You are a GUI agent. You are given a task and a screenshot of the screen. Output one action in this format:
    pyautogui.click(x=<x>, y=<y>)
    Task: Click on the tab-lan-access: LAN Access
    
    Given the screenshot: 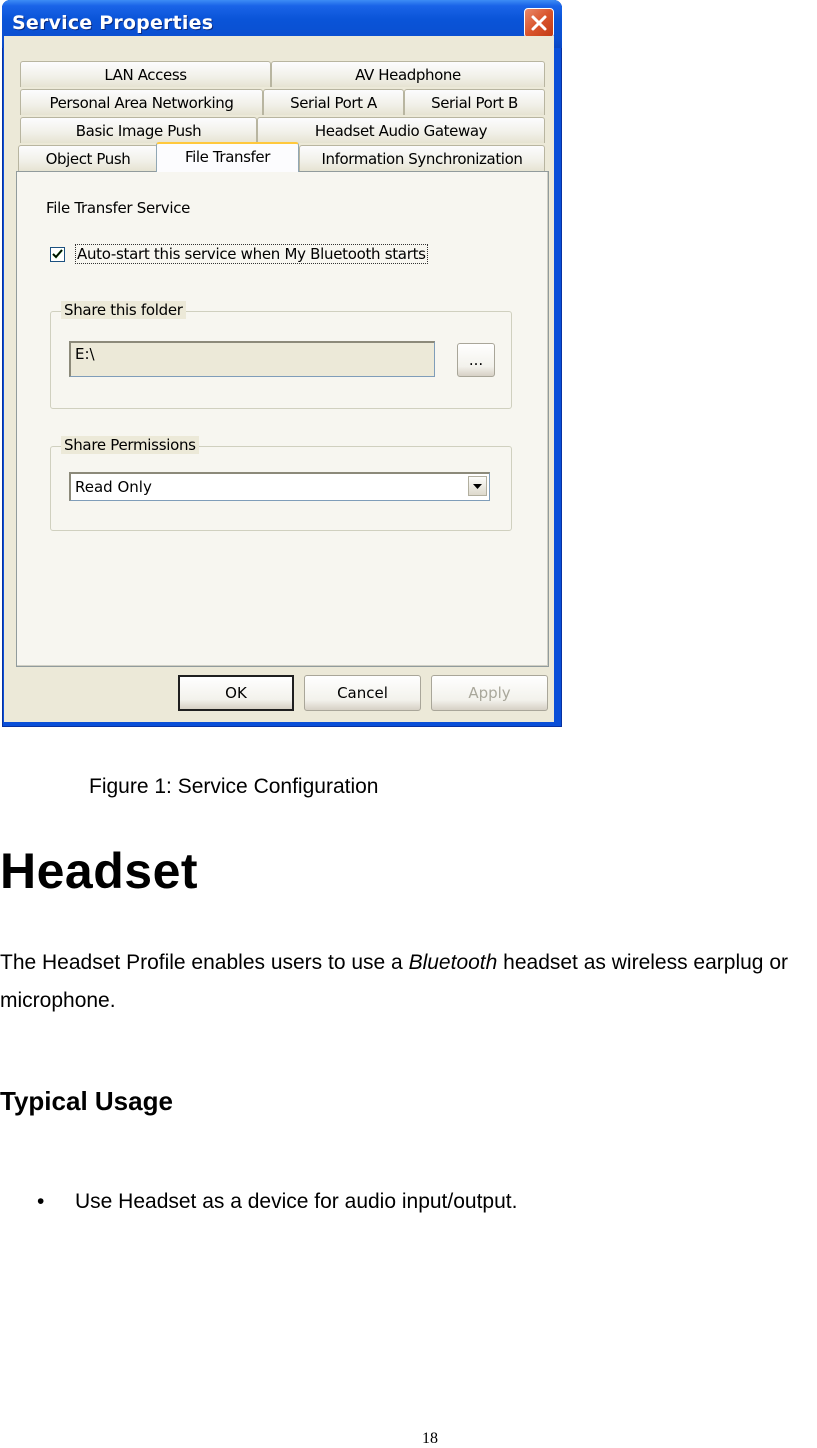 What is the action you would take?
    pyautogui.click(x=145, y=74)
    